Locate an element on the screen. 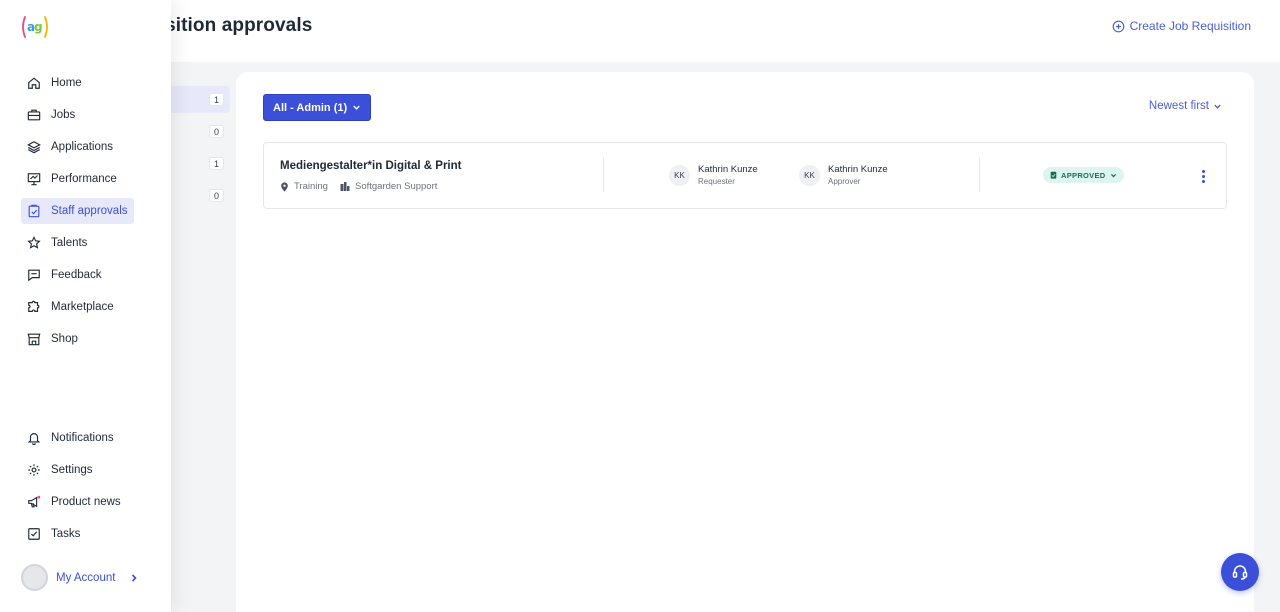  sidebar-item-label: Settings is located at coordinates (72, 470).